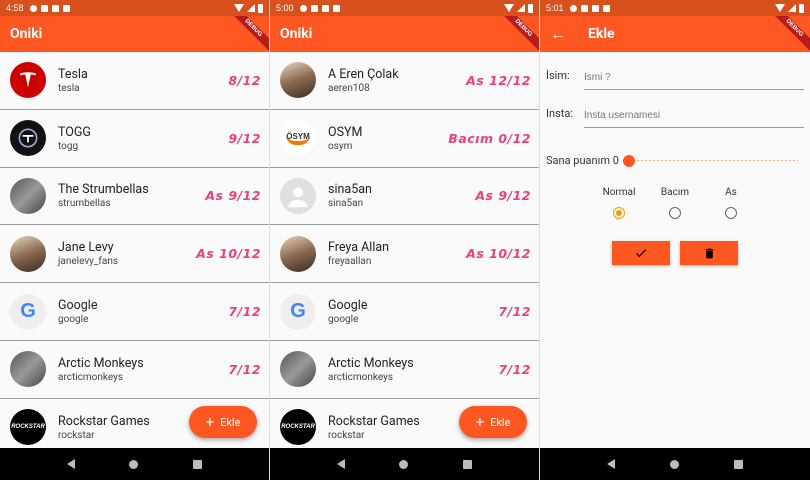 This screenshot has width=810, height=480. I want to click on status-bar: 4:58, so click(134, 8).